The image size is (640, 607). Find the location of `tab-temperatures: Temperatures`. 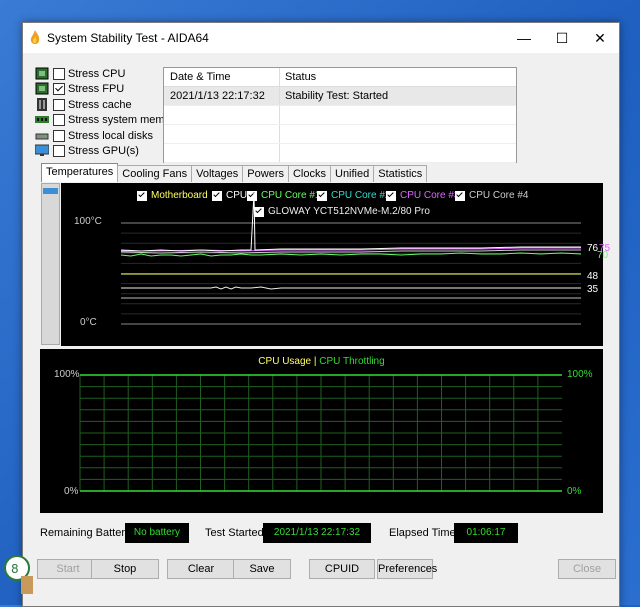

tab-temperatures: Temperatures is located at coordinates (80, 172).